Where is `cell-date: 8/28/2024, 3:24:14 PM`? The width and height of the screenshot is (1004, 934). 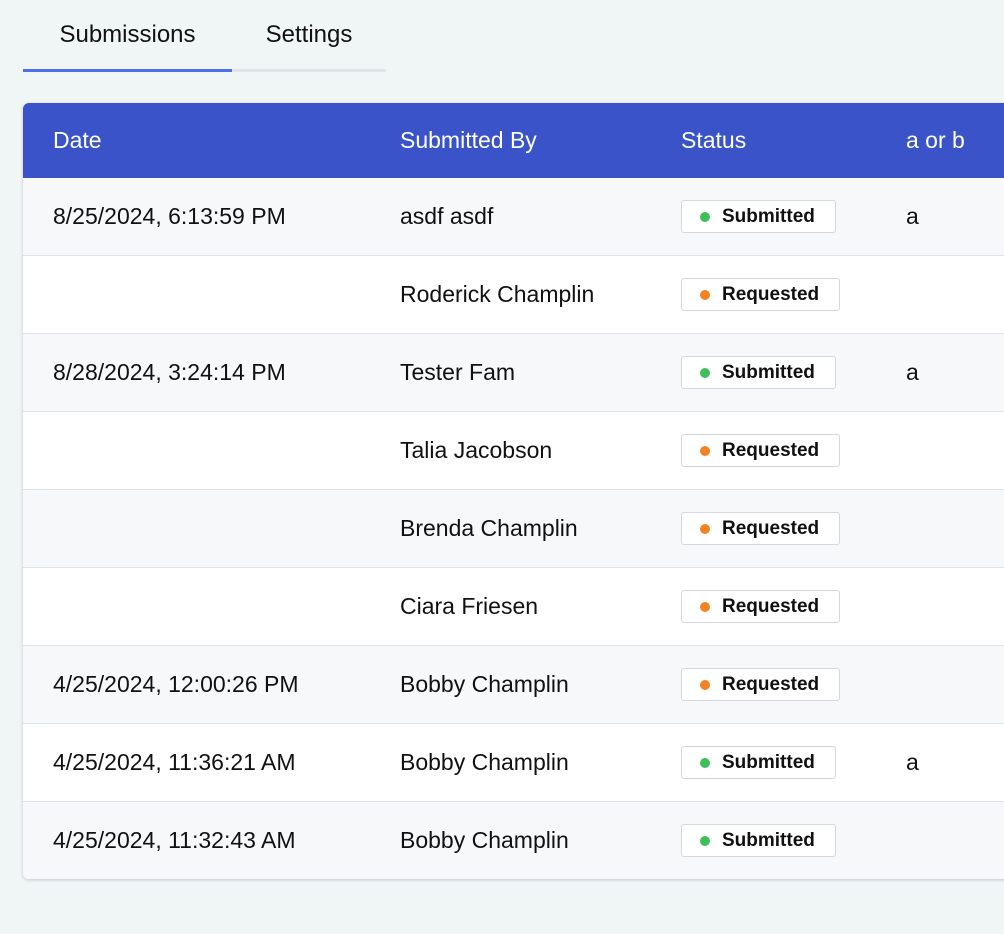
cell-date: 8/28/2024, 3:24:14 PM is located at coordinates (169, 372).